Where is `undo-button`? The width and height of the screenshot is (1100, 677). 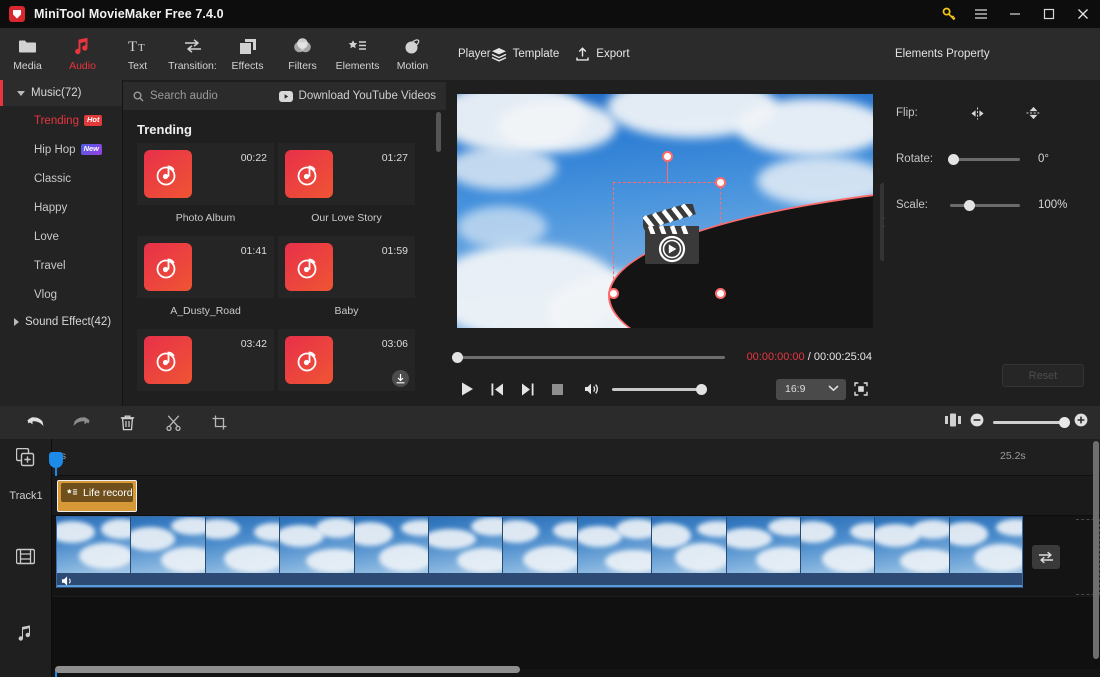
undo-button is located at coordinates (35, 422).